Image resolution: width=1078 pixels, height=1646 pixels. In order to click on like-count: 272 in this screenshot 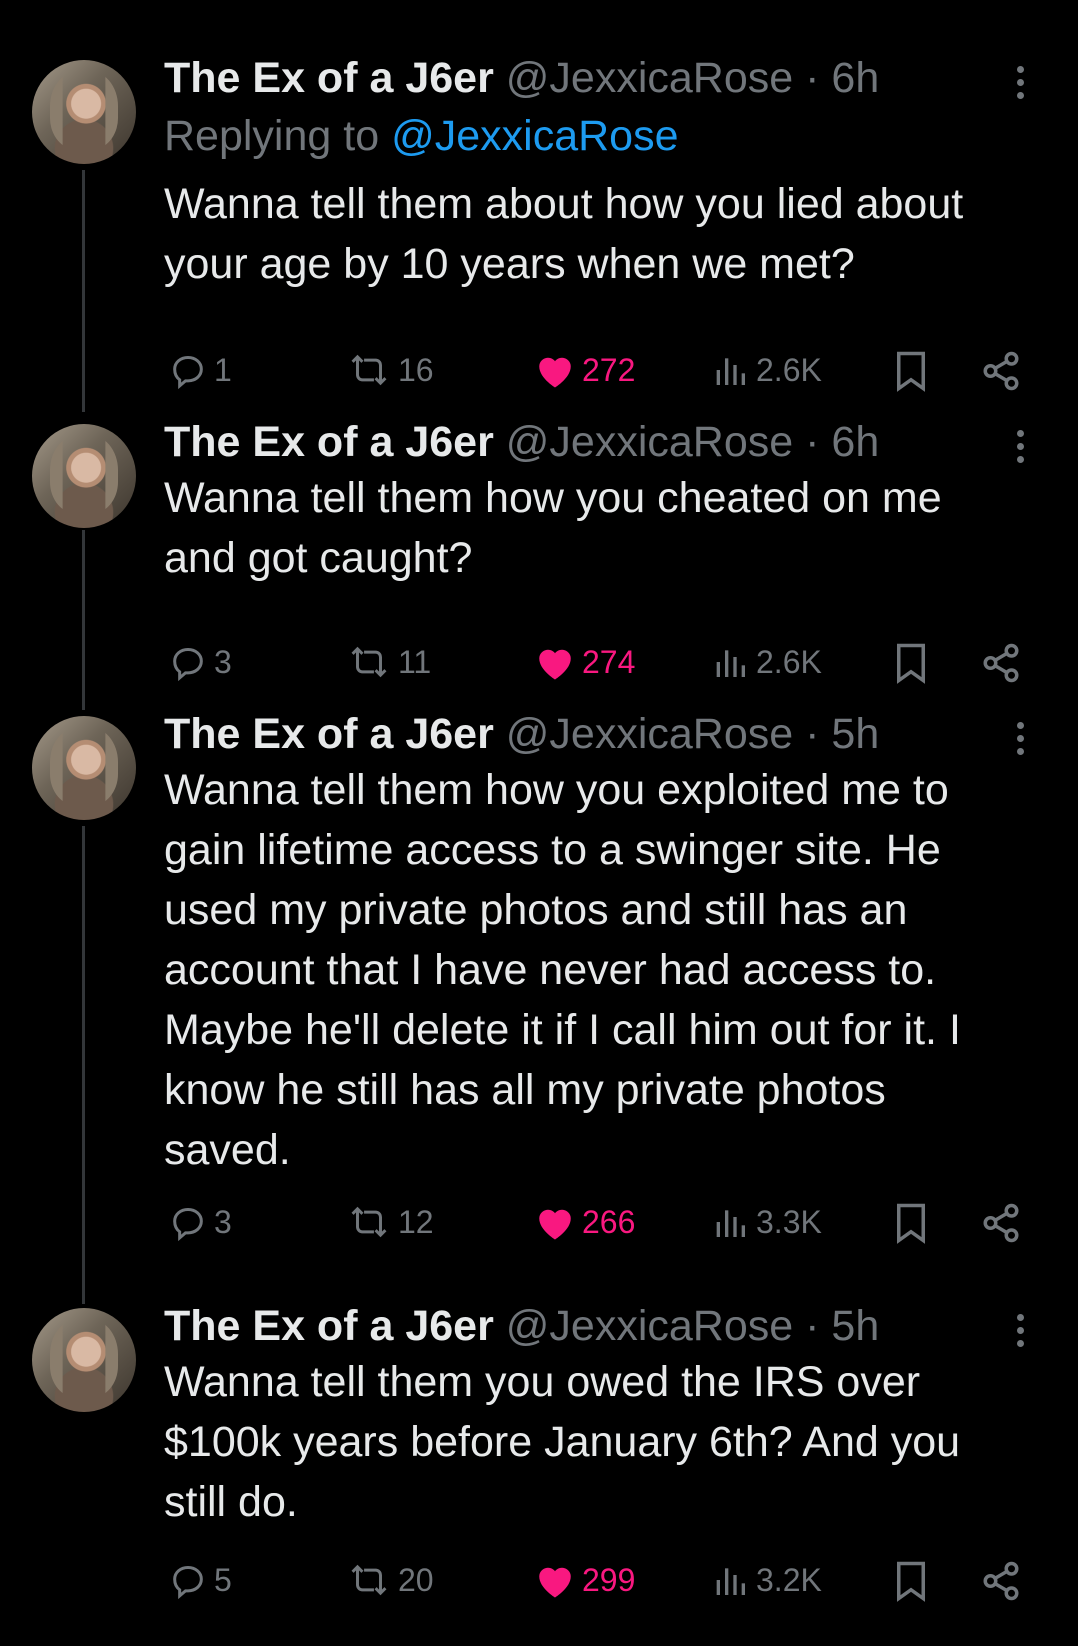, I will do `click(609, 369)`.